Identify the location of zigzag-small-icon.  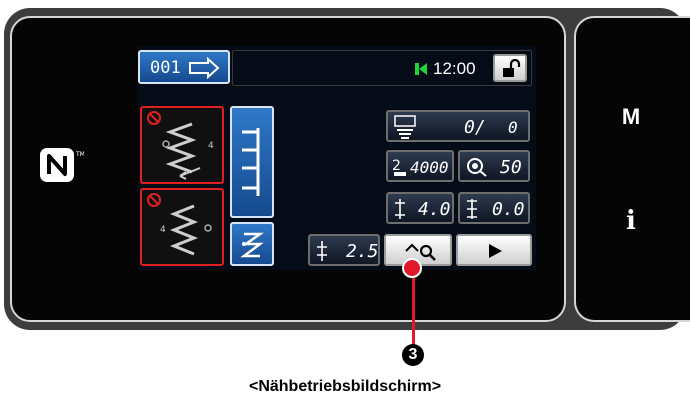
(252, 245).